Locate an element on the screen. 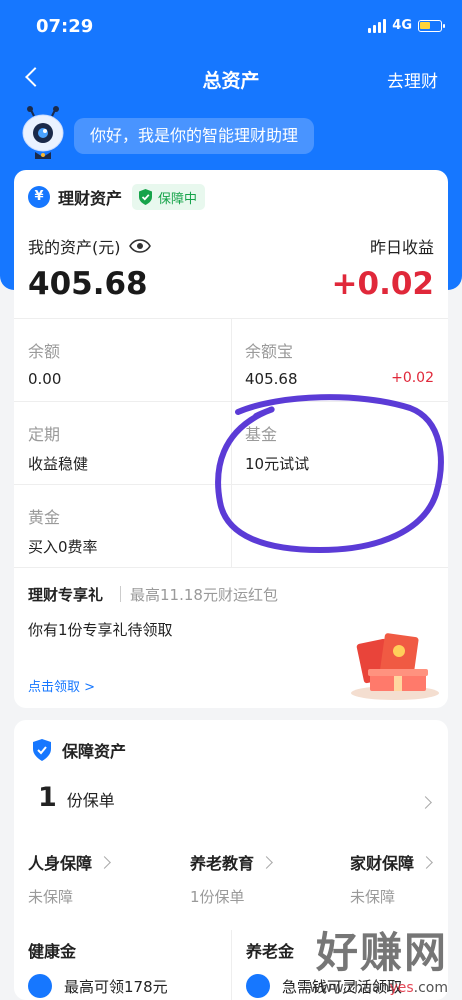  insurance-item-label: 人身保障 is located at coordinates (60, 863).